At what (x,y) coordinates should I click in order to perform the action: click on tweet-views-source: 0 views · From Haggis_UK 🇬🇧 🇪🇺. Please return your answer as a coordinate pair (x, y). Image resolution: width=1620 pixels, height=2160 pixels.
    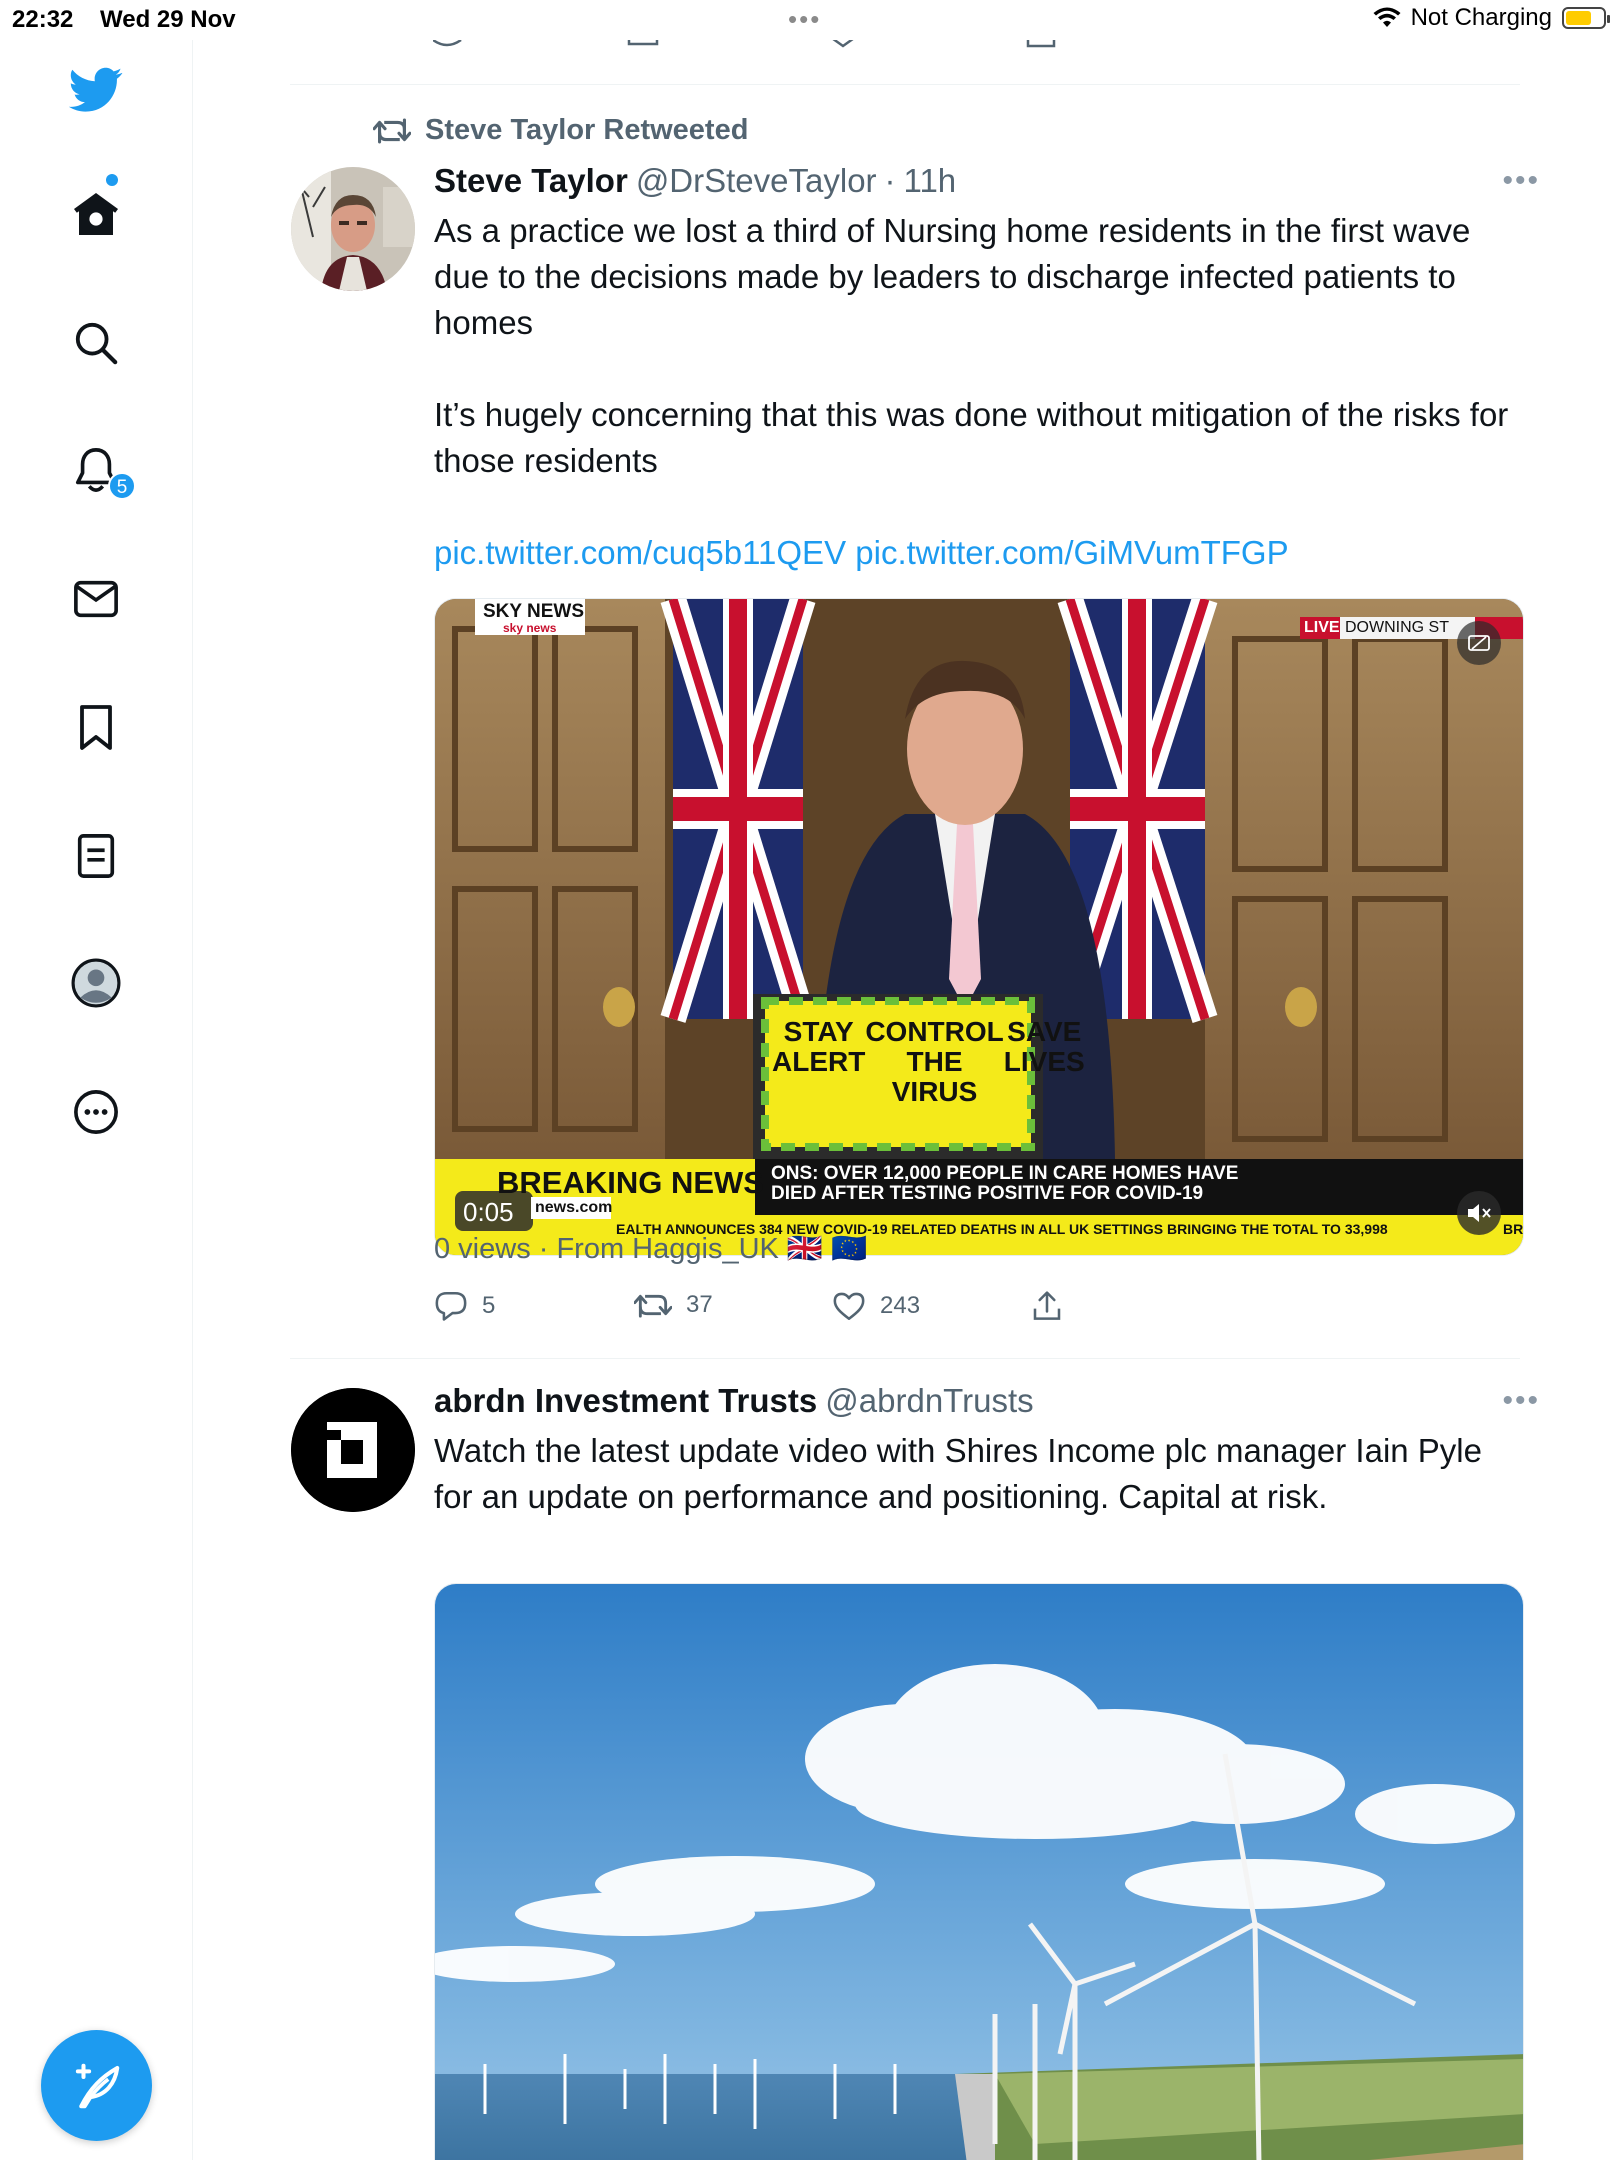
    Looking at the image, I should click on (651, 1249).